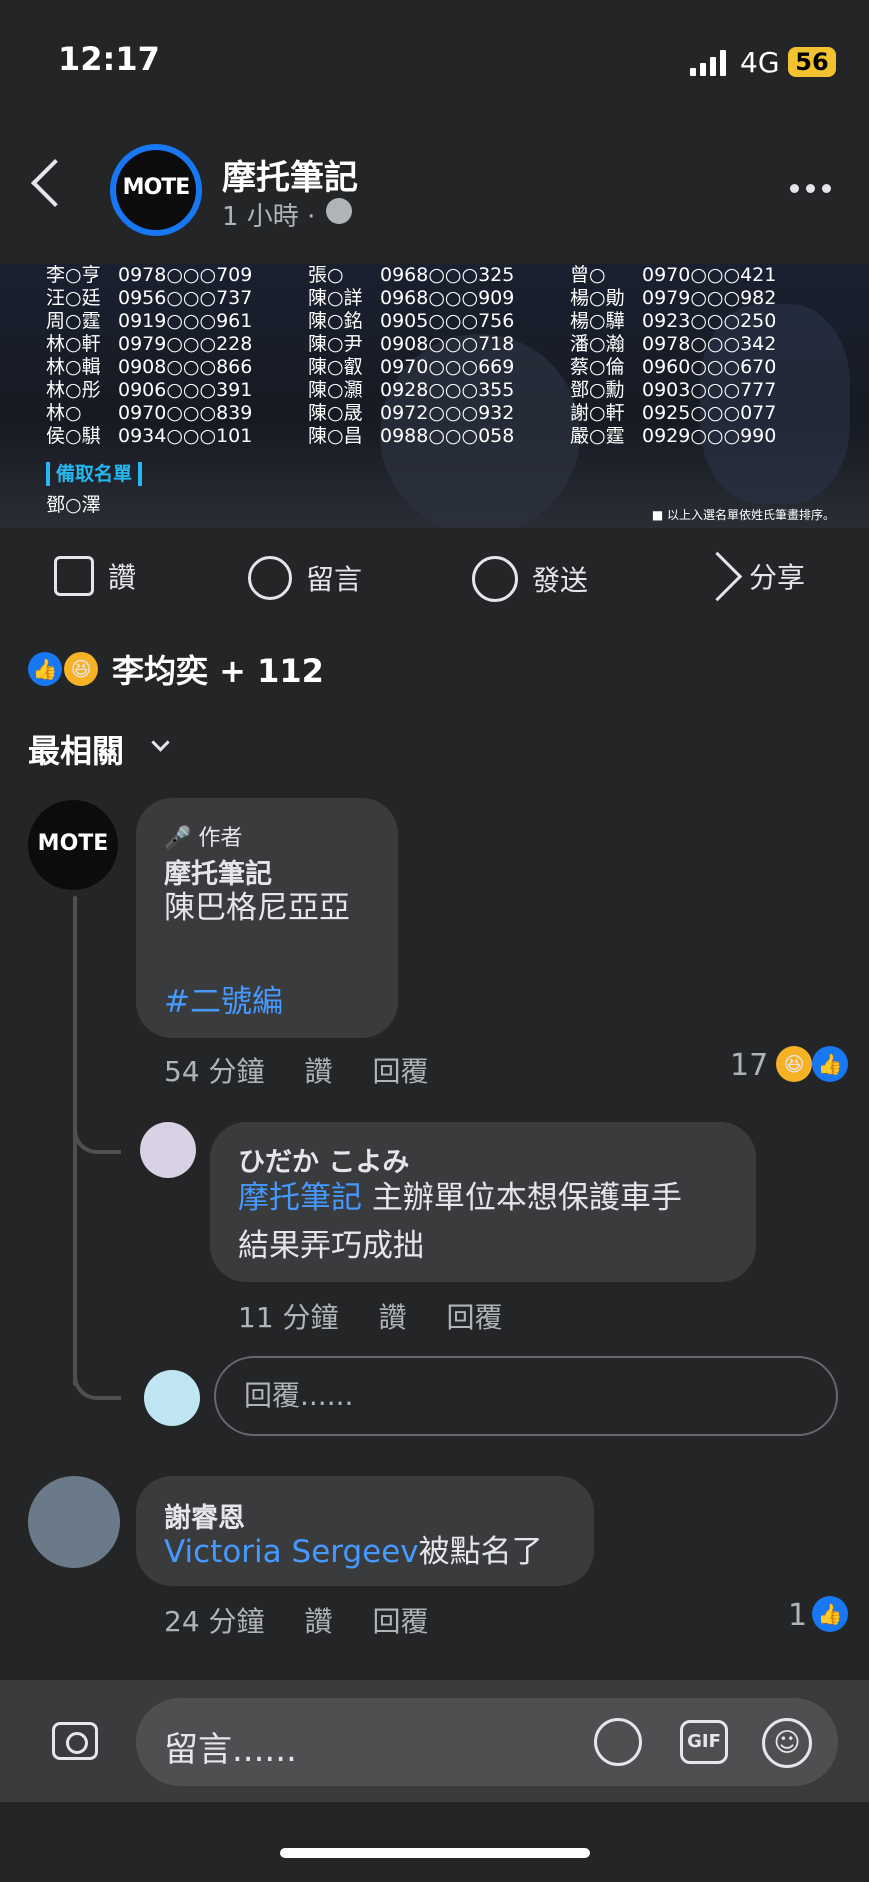 Image resolution: width=869 pixels, height=1882 pixels. Describe the element at coordinates (530, 579) in the screenshot. I see `send-button: 發送` at that location.